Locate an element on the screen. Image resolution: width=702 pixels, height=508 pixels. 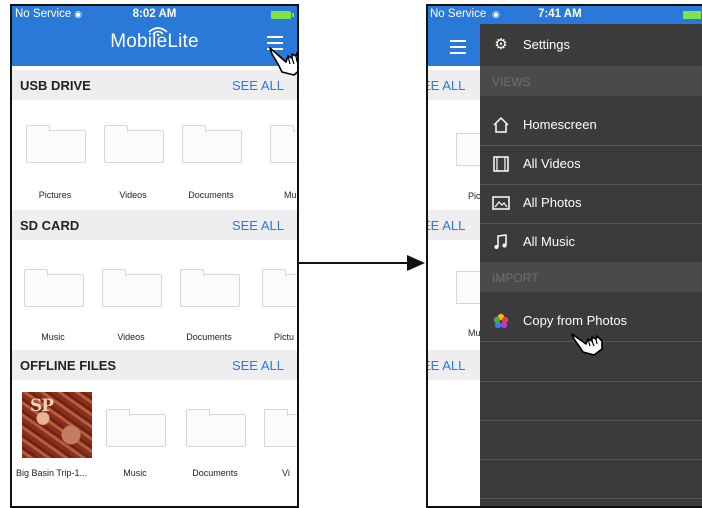
drawer-item-homescreen: Homescreen is located at coordinates (591, 126).